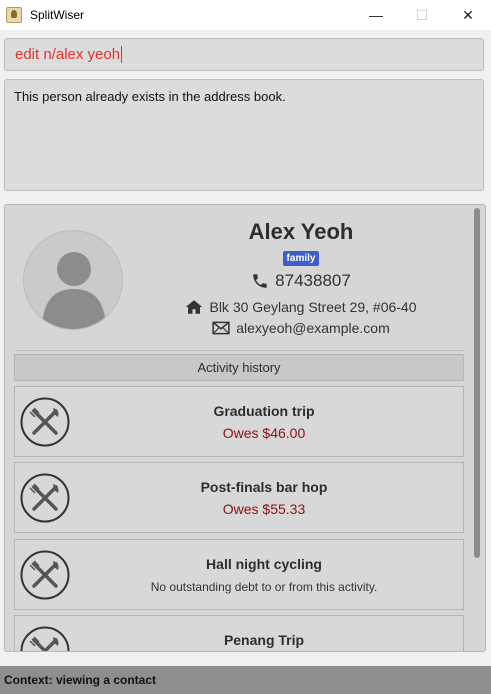 The height and width of the screenshot is (694, 491). I want to click on status-bar: Context: viewing a contact, so click(245, 680).